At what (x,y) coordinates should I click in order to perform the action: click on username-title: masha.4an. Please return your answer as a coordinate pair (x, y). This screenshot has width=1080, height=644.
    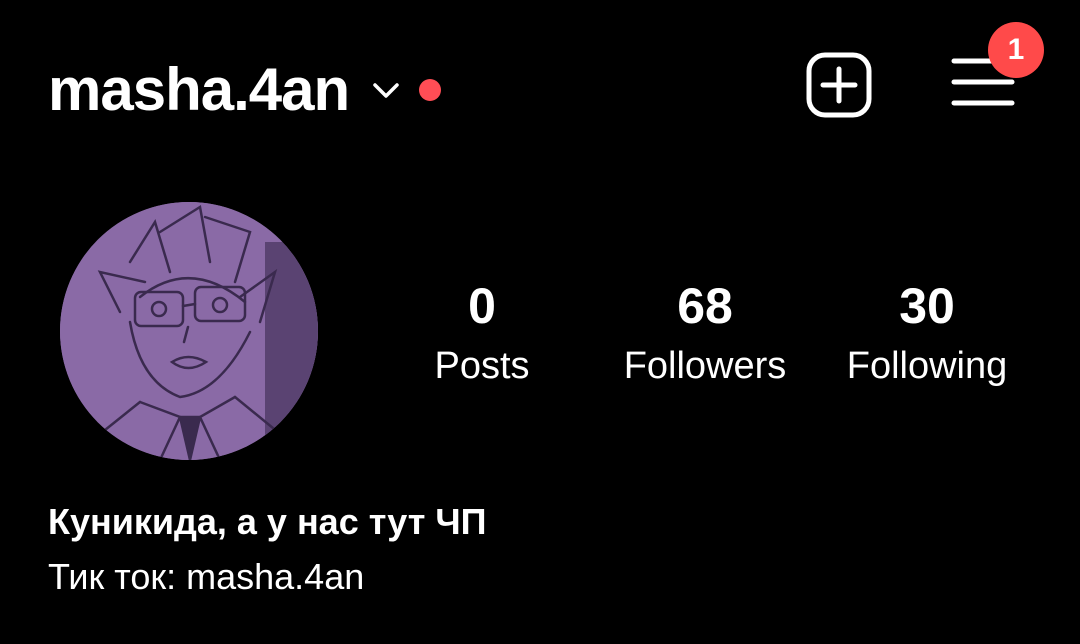
    Looking at the image, I should click on (199, 89).